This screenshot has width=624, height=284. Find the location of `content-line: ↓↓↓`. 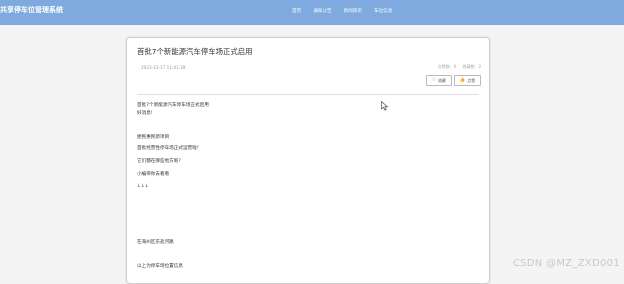

content-line: ↓↓↓ is located at coordinates (143, 186).